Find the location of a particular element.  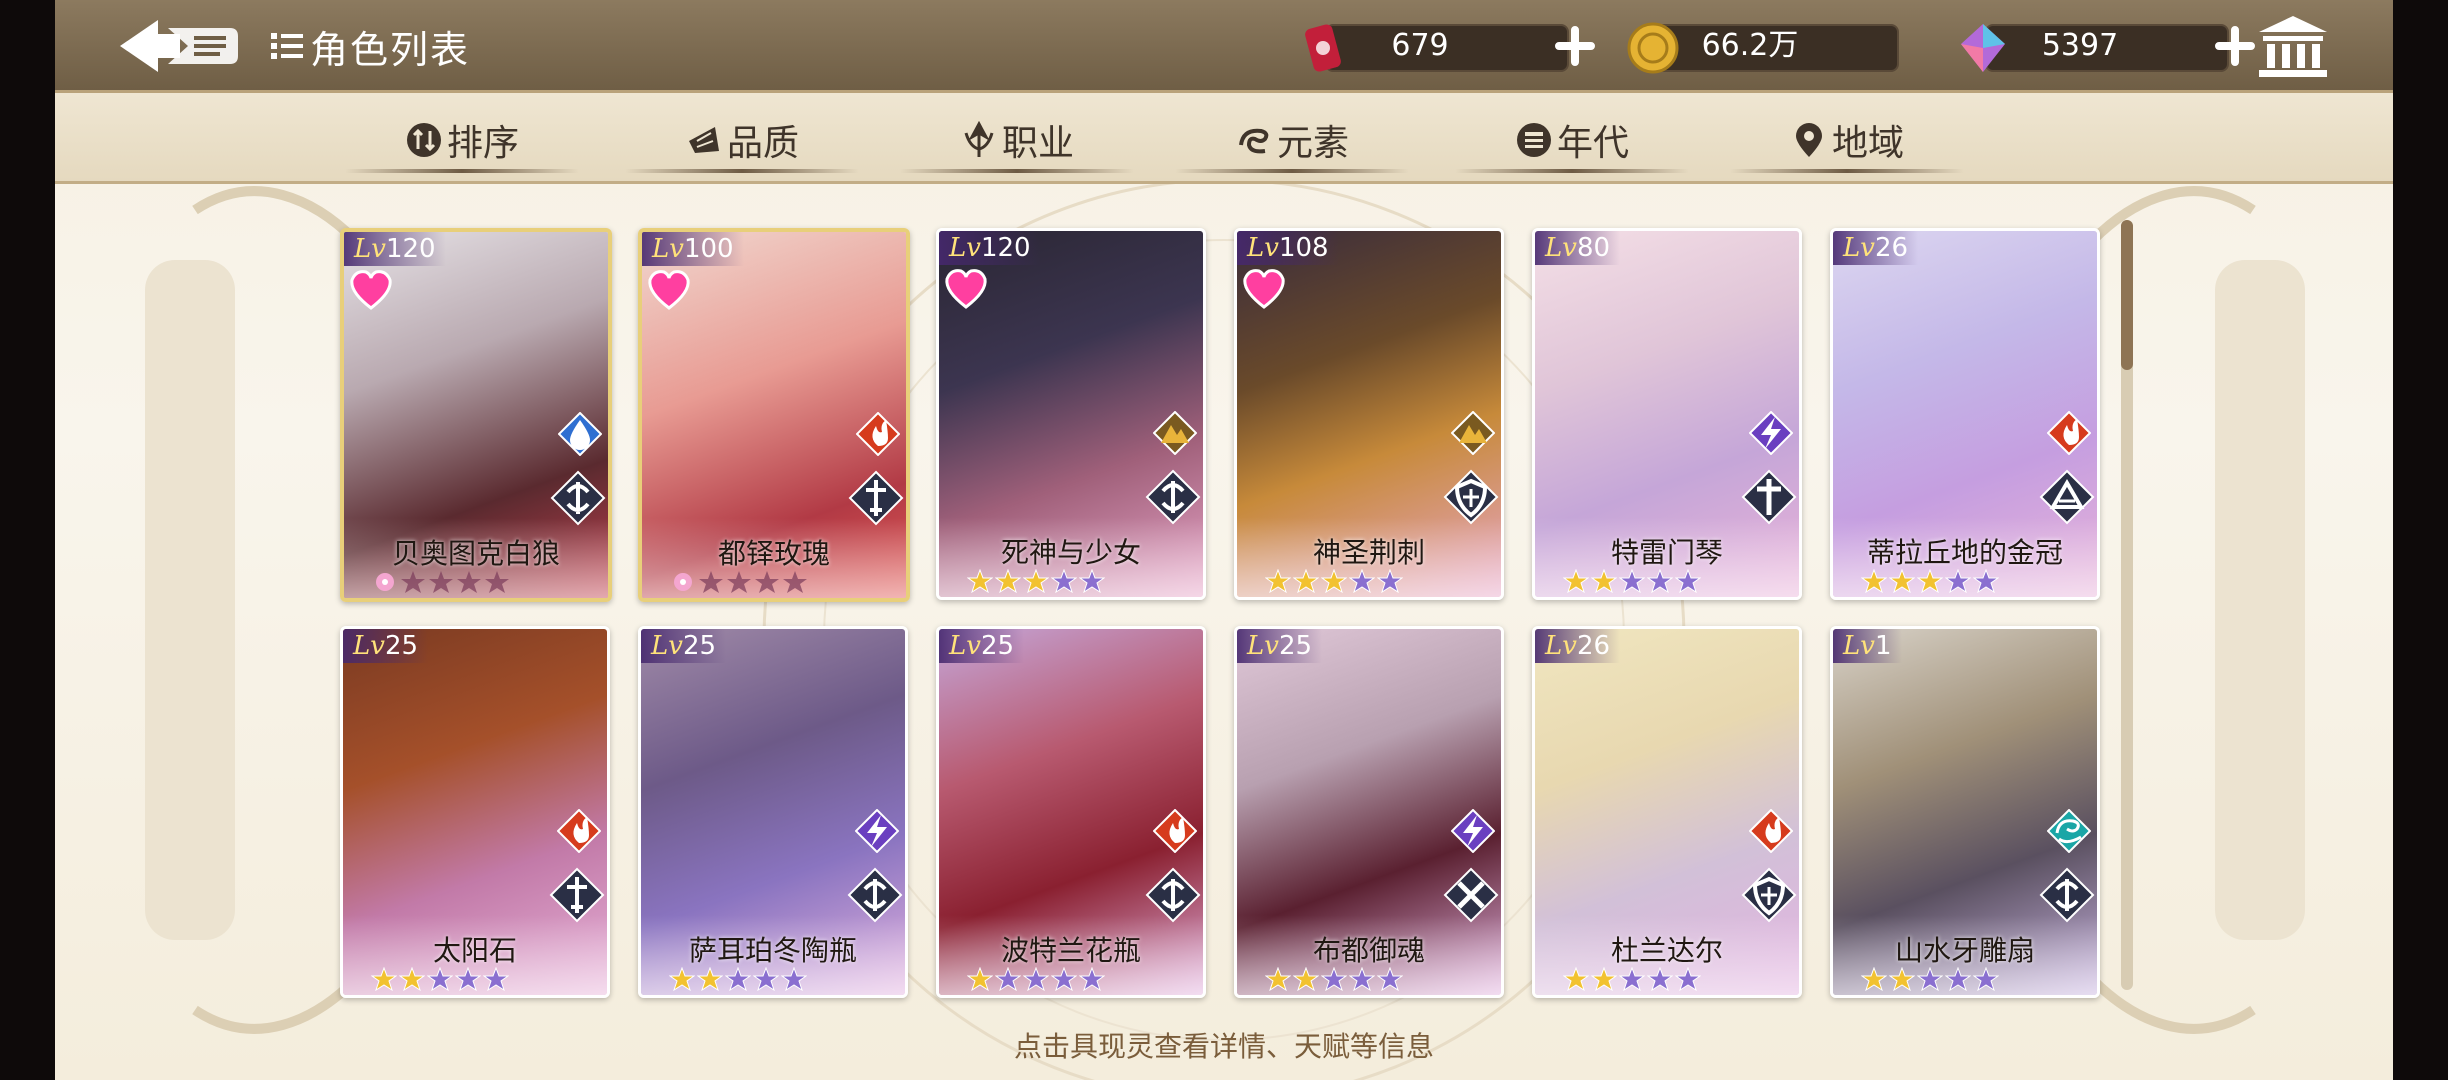

level-label: Lv120 is located at coordinates (395, 249).